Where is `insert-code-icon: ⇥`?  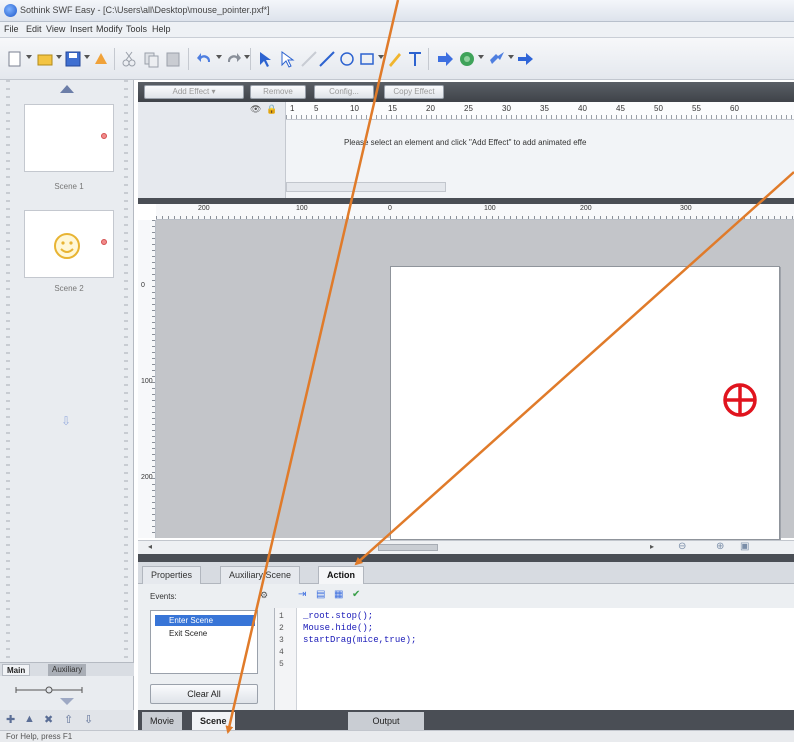 insert-code-icon: ⇥ is located at coordinates (302, 594).